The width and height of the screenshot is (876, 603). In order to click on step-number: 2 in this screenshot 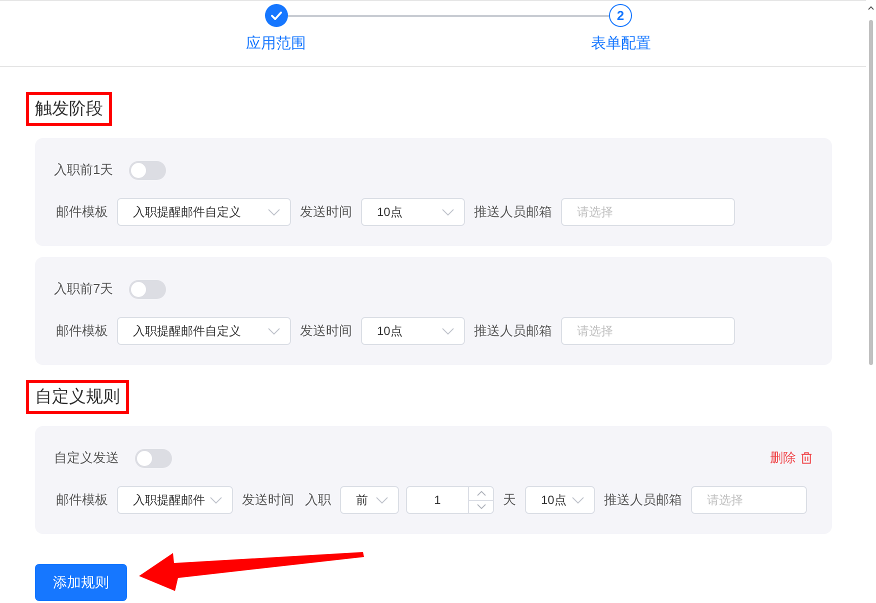, I will do `click(620, 15)`.